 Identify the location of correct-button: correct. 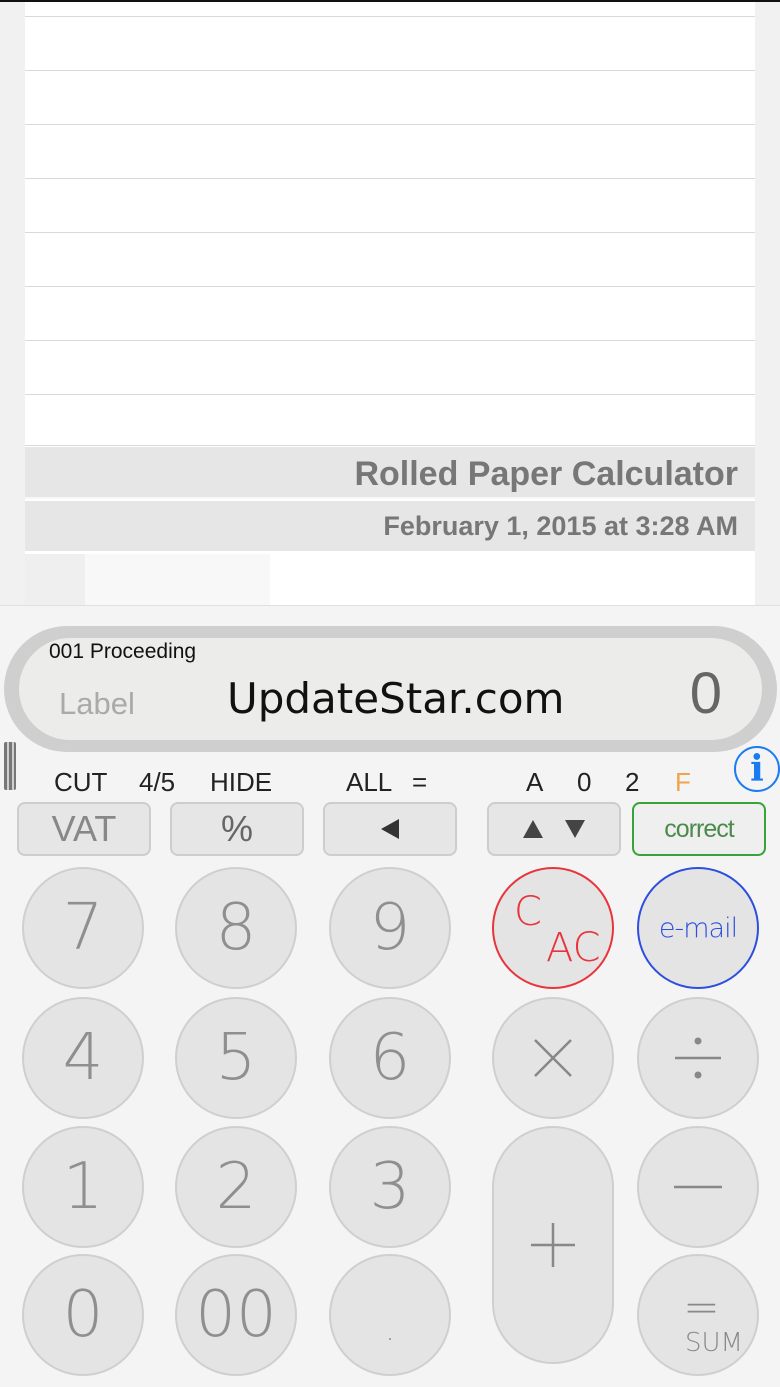
(699, 829).